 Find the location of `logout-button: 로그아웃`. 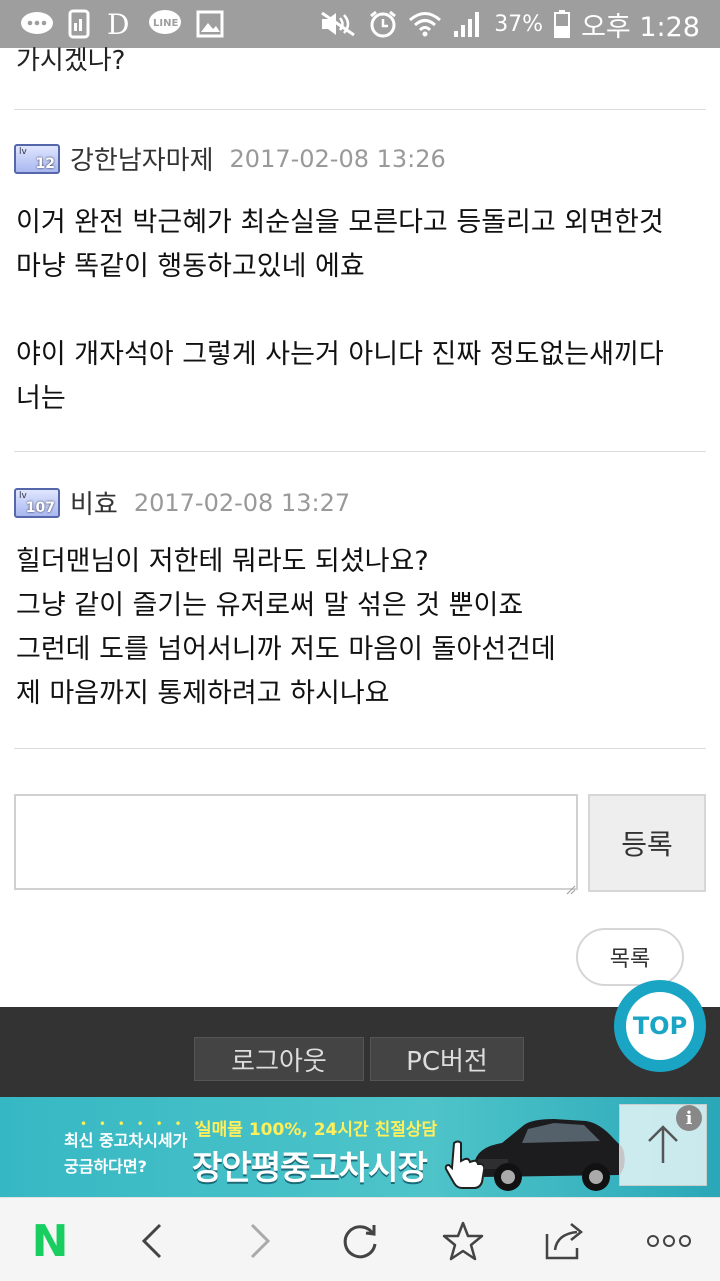

logout-button: 로그아웃 is located at coordinates (279, 1059).